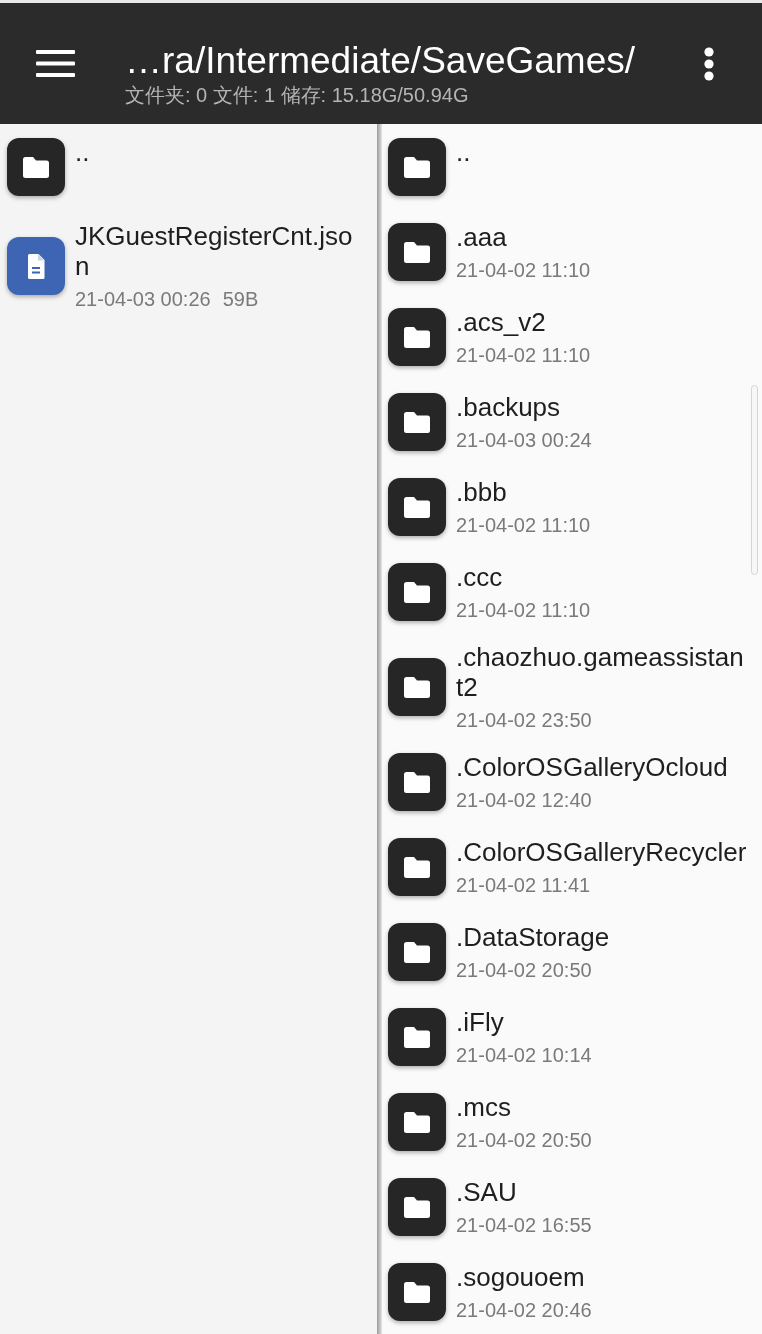 This screenshot has height=1334, width=762. Describe the element at coordinates (603, 671) in the screenshot. I see `file-name: .chaozhuo.gameassistant2` at that location.